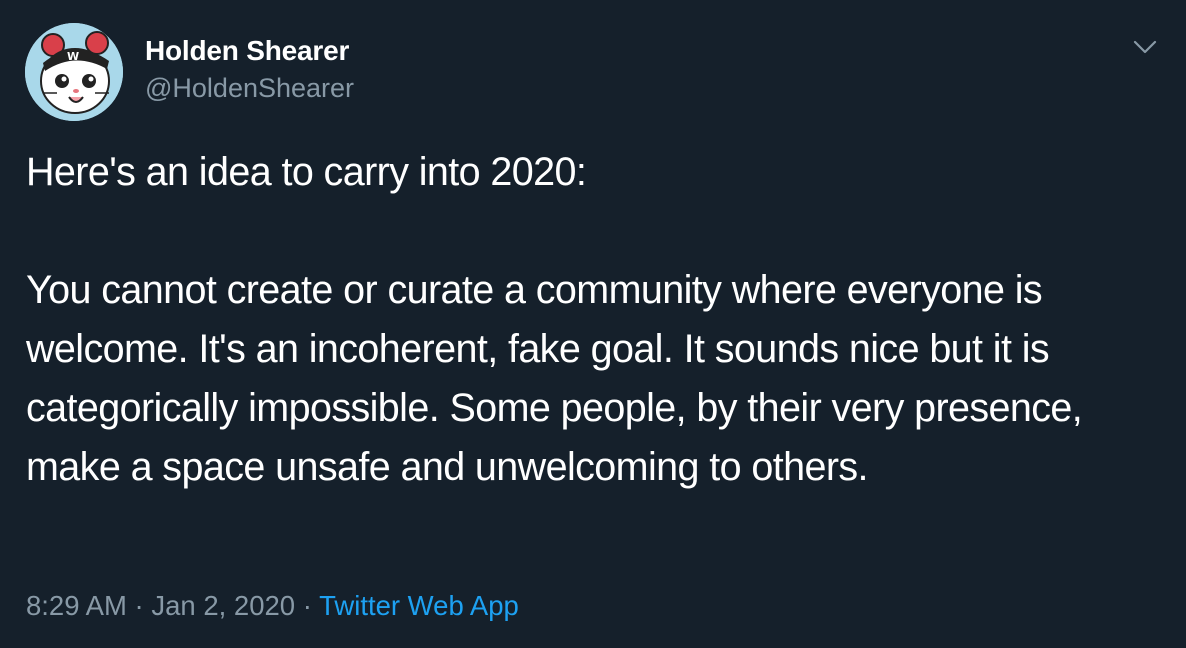 The image size is (1186, 648). What do you see at coordinates (247, 51) in the screenshot?
I see `author-display-name: Holden Shearer` at bounding box center [247, 51].